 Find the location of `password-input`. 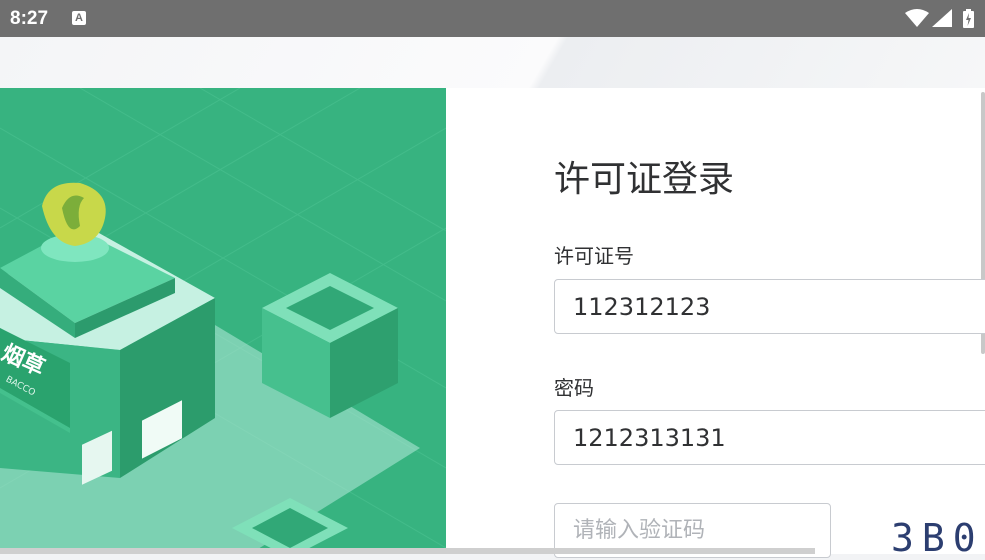

password-input is located at coordinates (770, 437).